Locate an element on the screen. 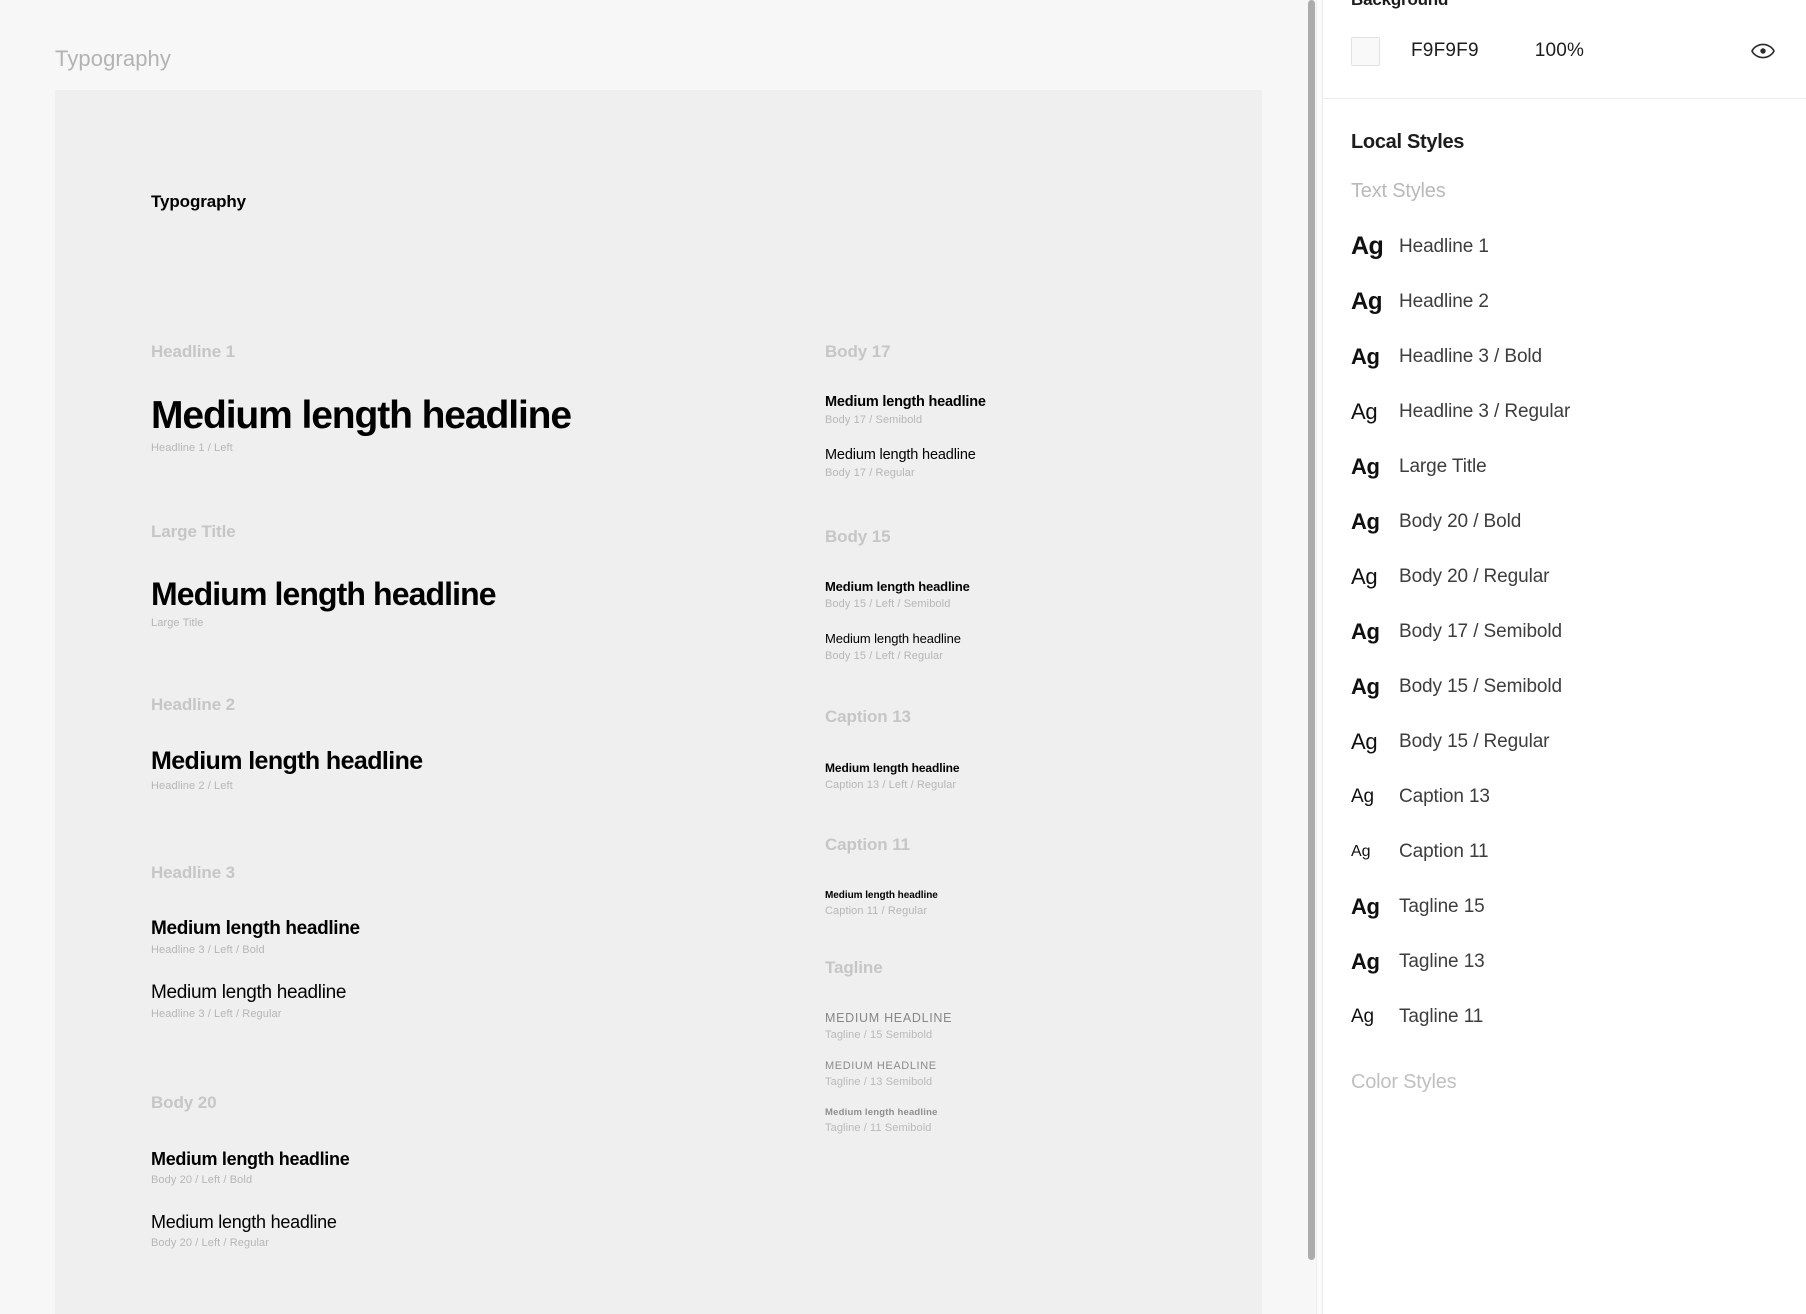 This screenshot has height=1314, width=1806. specimen-caption: Body 20 / Left / Bold is located at coordinates (202, 1180).